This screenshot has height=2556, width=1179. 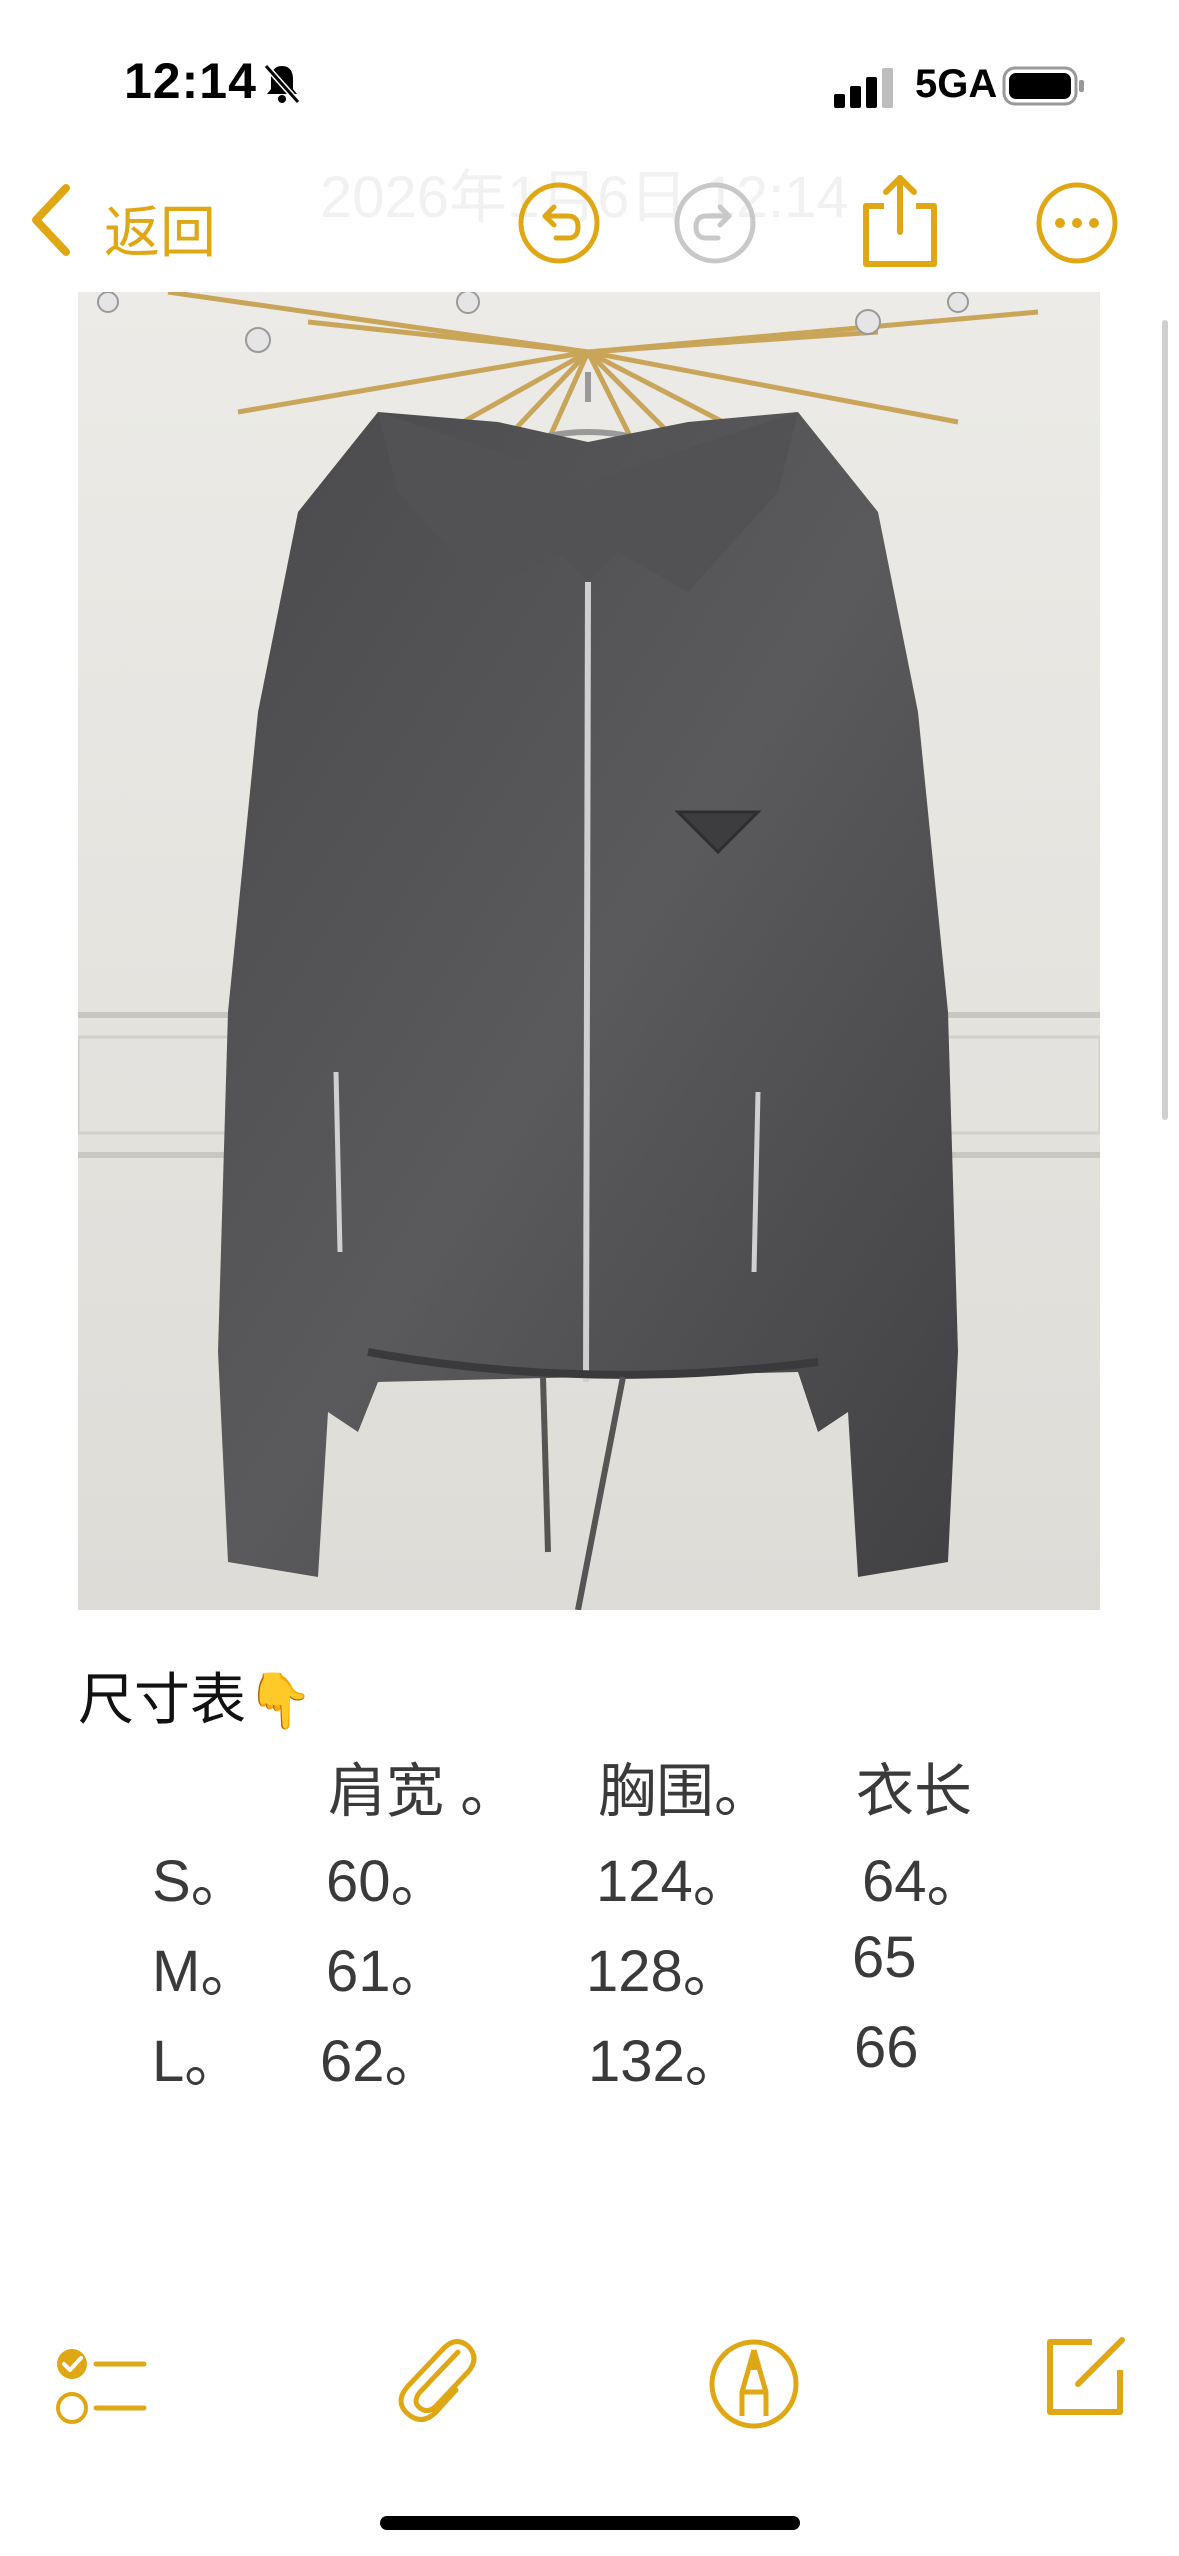 What do you see at coordinates (754, 2384) in the screenshot?
I see `markup-pen-icon` at bounding box center [754, 2384].